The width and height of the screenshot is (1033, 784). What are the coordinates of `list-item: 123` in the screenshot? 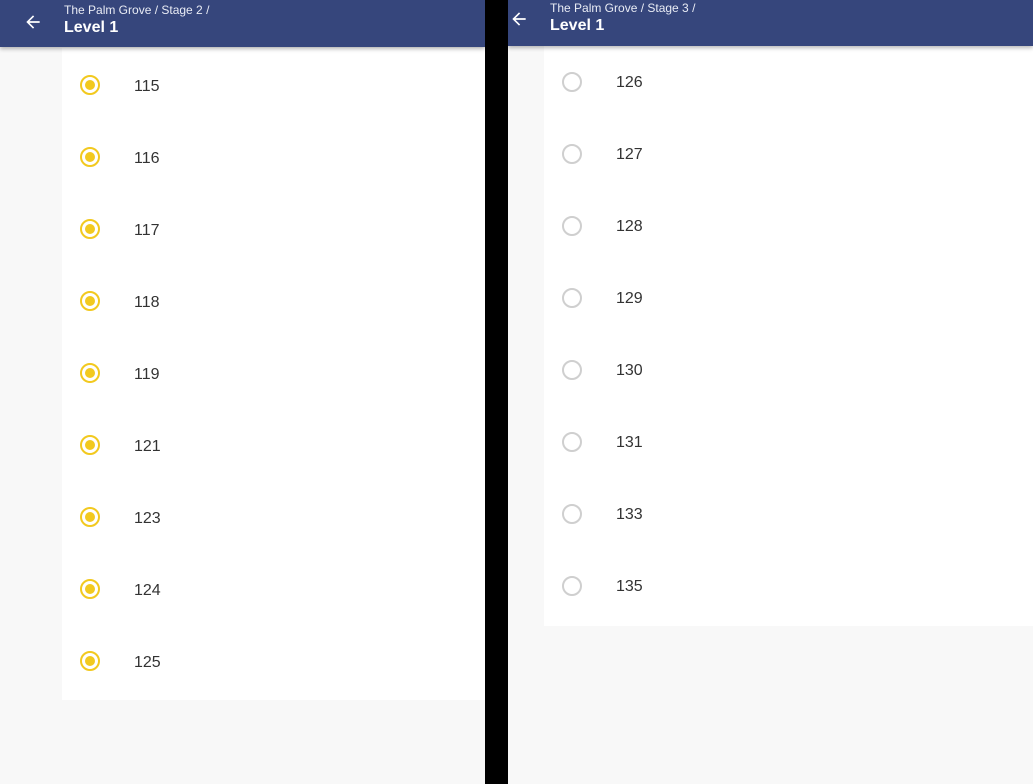 It's located at (273, 516).